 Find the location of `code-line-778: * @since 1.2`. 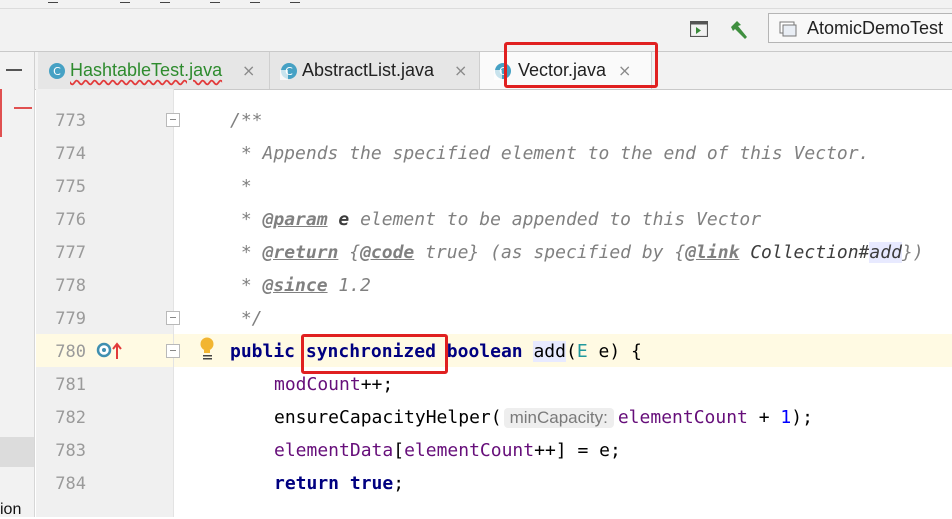

code-line-778: * @since 1.2 is located at coordinates (300, 285).